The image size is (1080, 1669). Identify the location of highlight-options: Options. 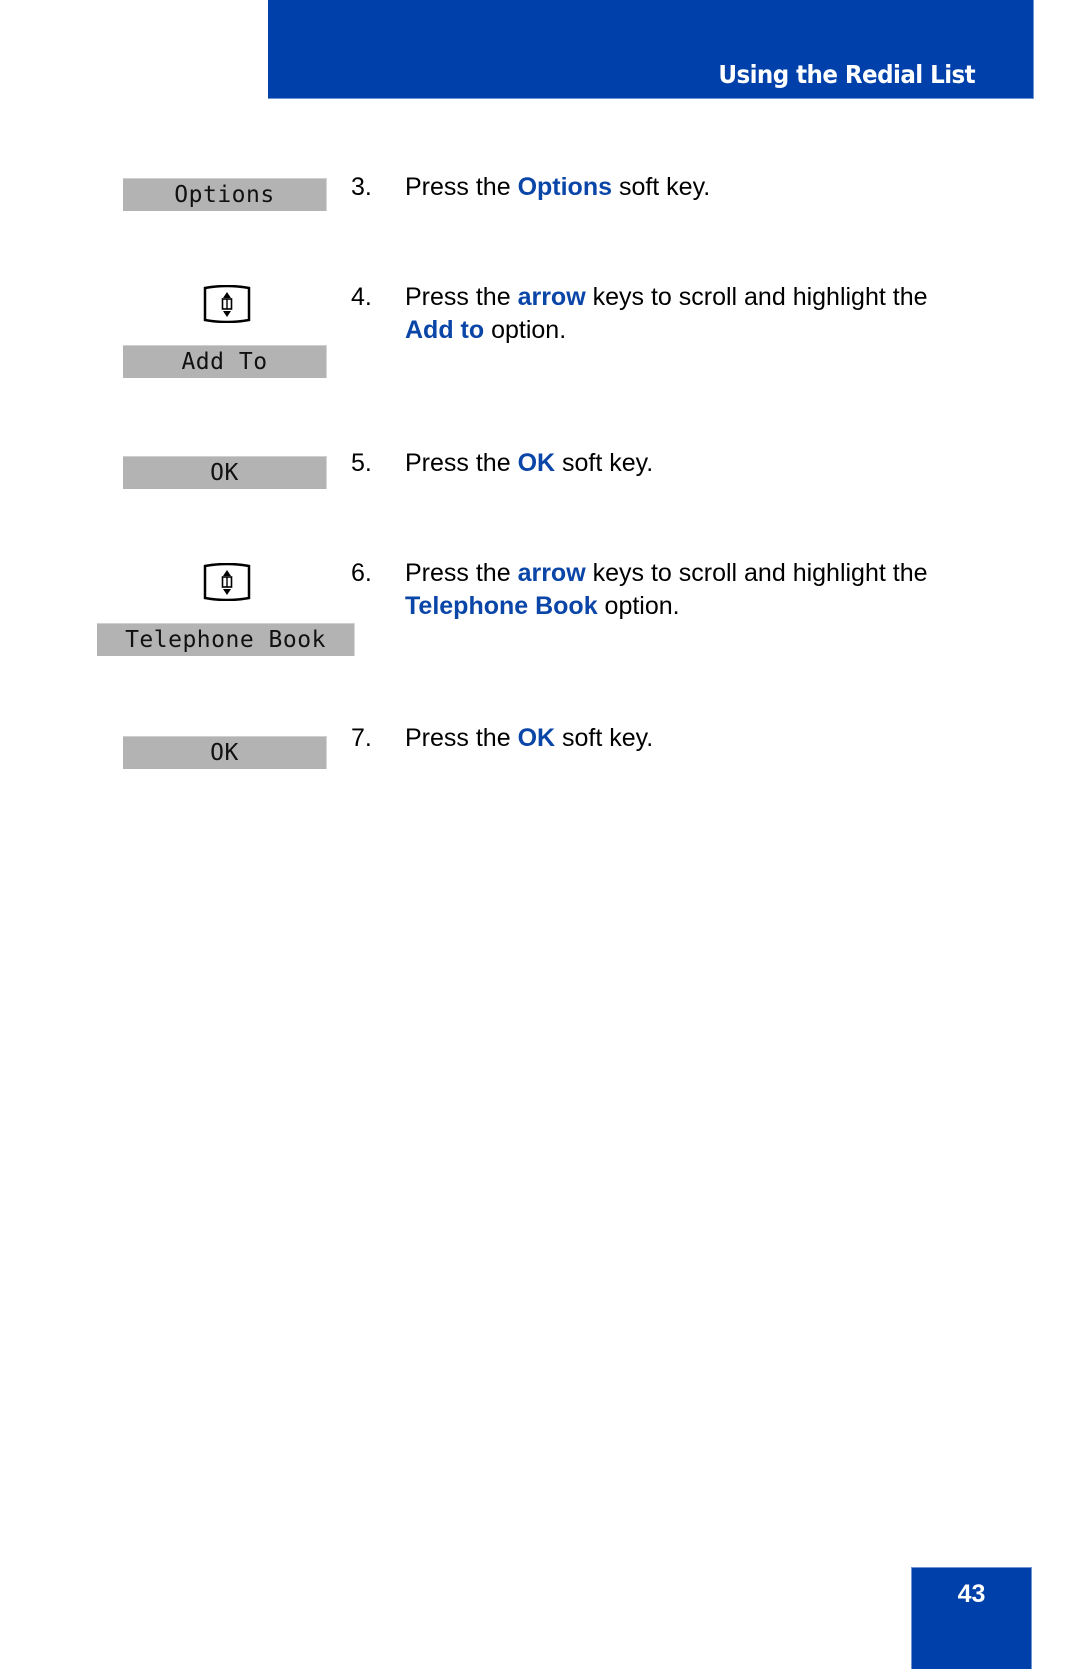
(564, 187).